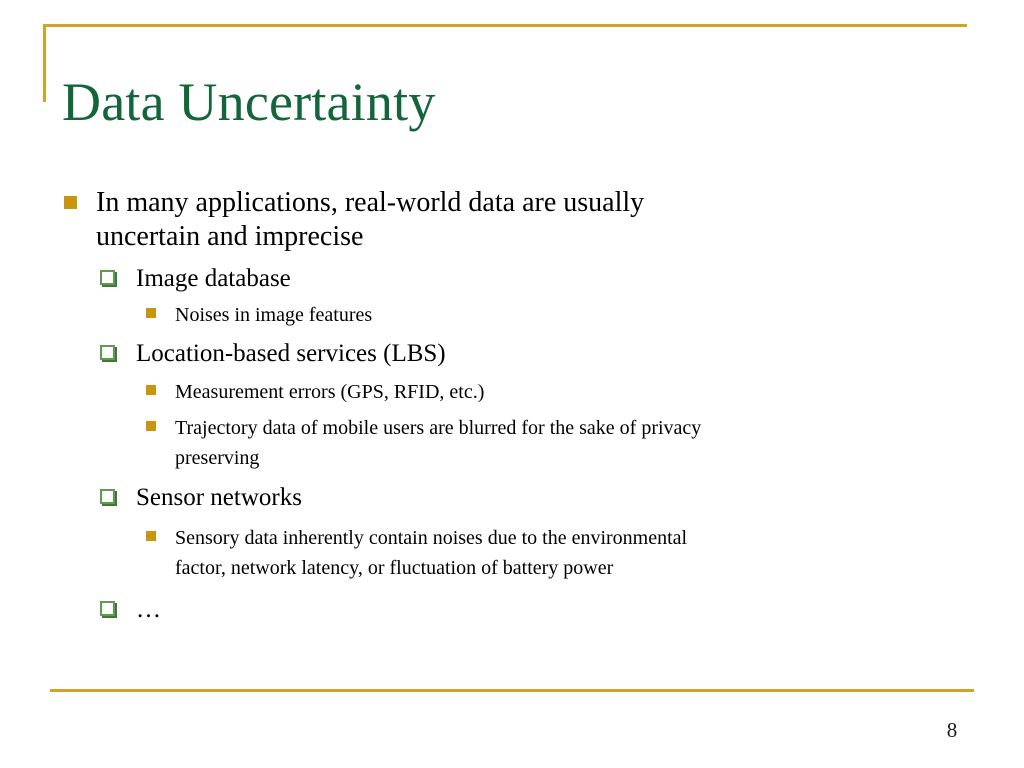 The image size is (1024, 768). I want to click on bullet-text: Location-based services (LBS), so click(512, 354).